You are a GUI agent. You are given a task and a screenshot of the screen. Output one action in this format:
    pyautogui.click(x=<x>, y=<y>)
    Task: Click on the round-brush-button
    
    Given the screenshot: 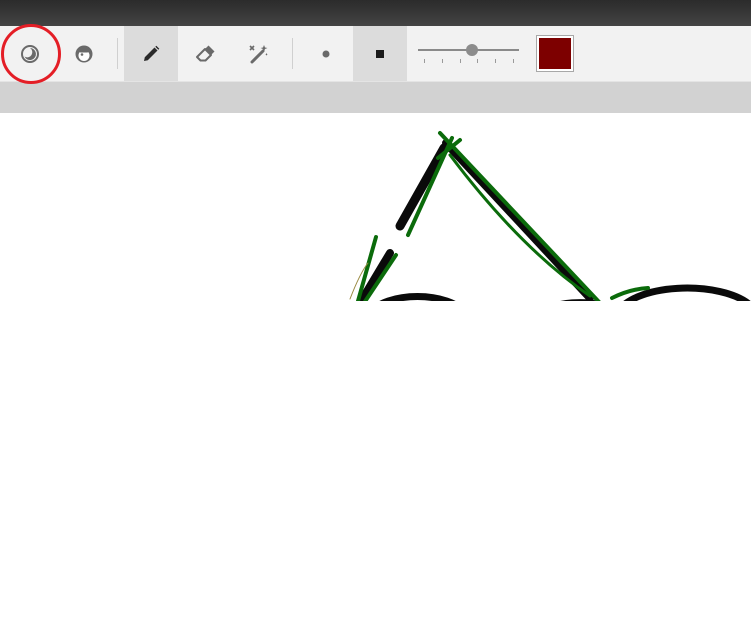 What is the action you would take?
    pyautogui.click(x=326, y=53)
    